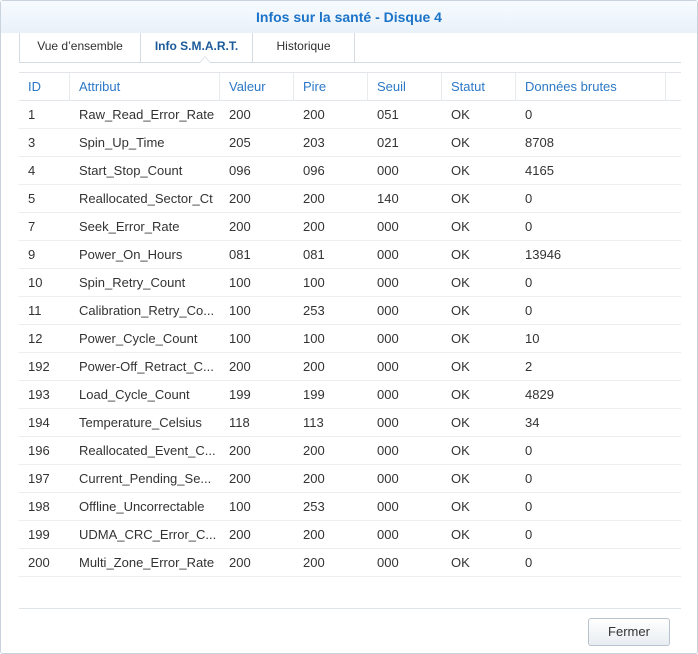 The height and width of the screenshot is (654, 698). Describe the element at coordinates (350, 227) in the screenshot. I see `table-row: 7 Seek_Error_Rate 200 200 000 OK 0` at that location.